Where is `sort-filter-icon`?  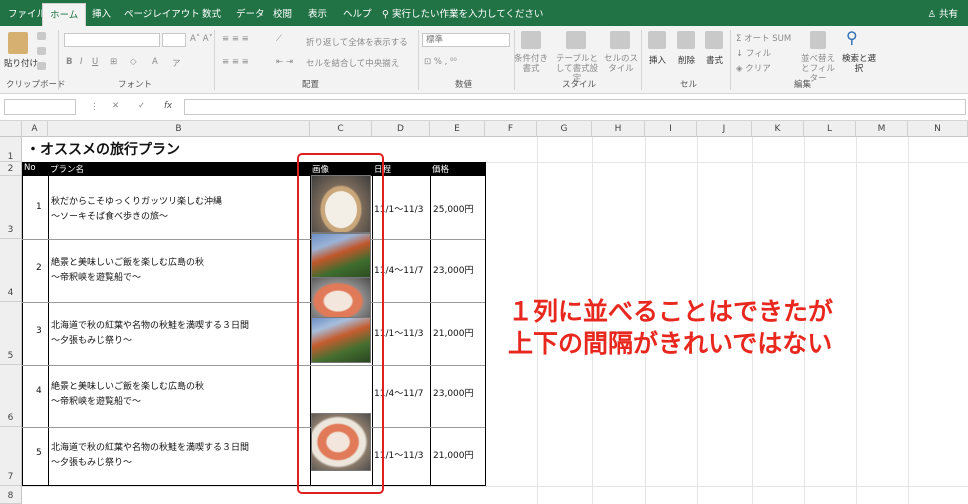 sort-filter-icon is located at coordinates (818, 40).